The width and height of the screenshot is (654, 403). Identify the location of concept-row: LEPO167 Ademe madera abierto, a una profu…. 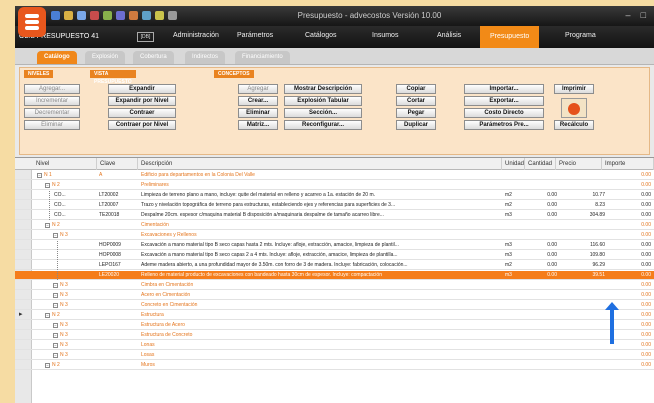
(334, 265).